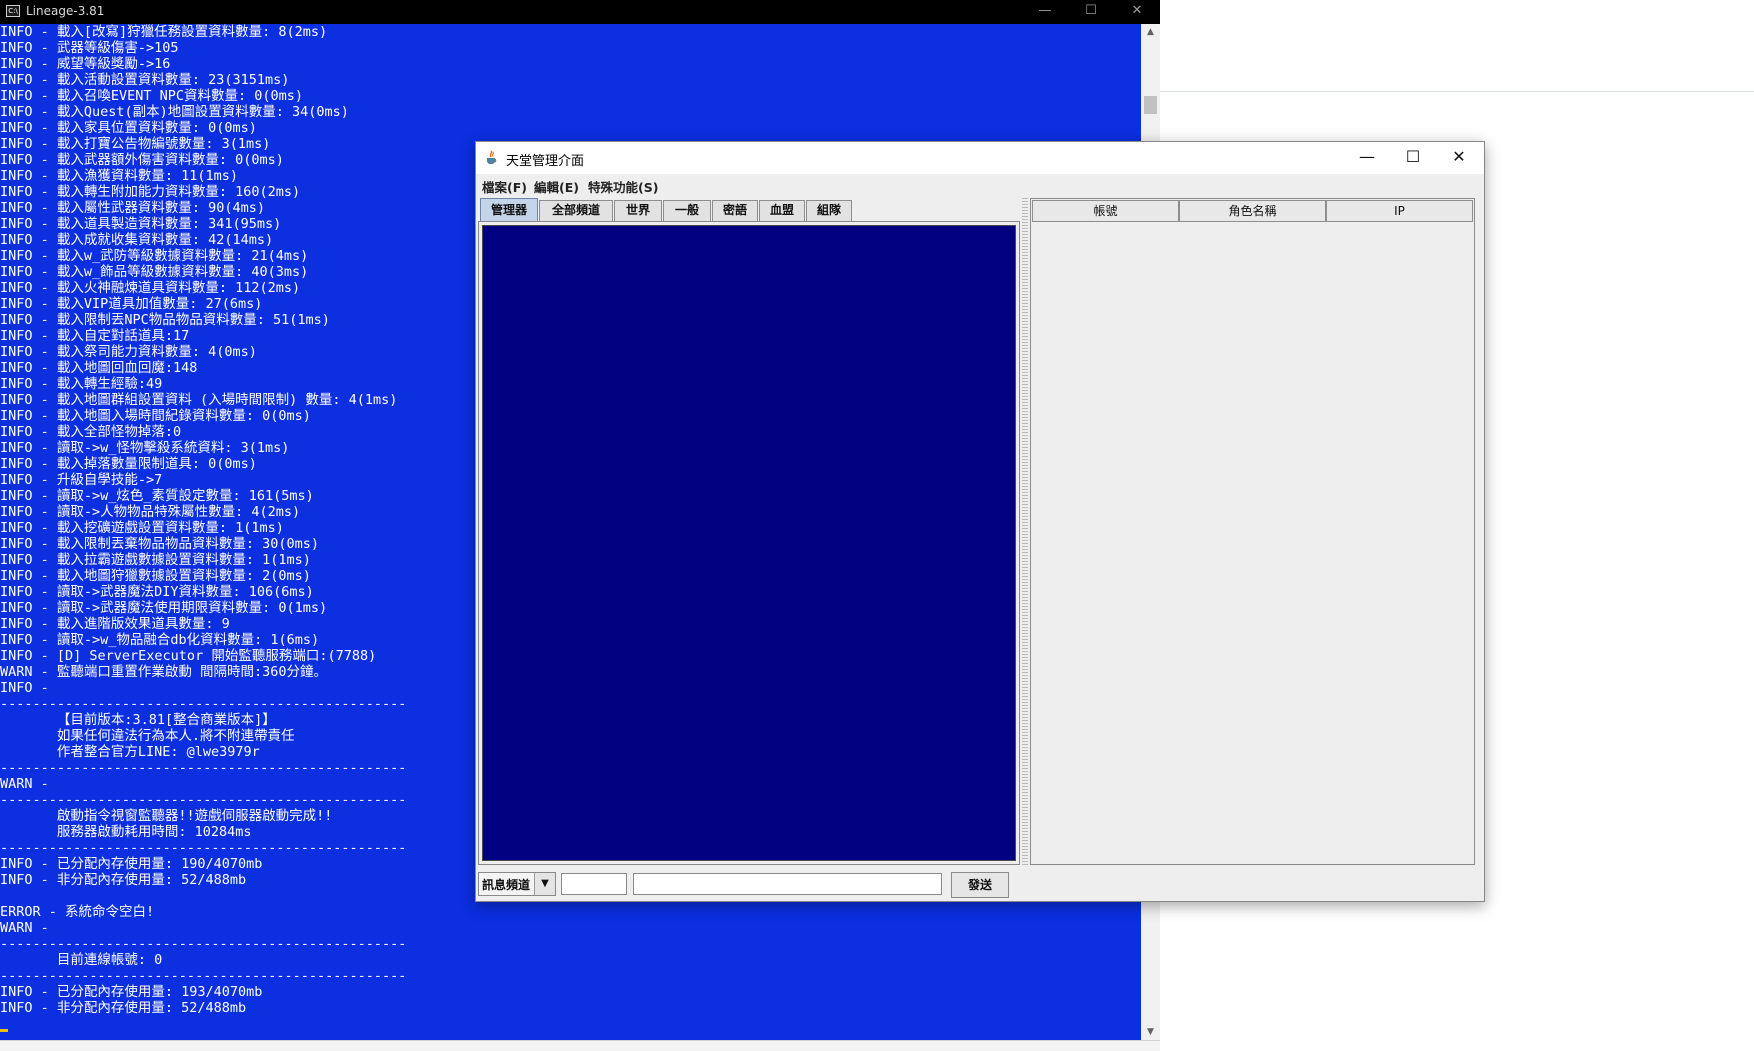  I want to click on console-line: INFO - 載入[改寫]狩獵任務設置資料數量: 8(2ms), so click(164, 32).